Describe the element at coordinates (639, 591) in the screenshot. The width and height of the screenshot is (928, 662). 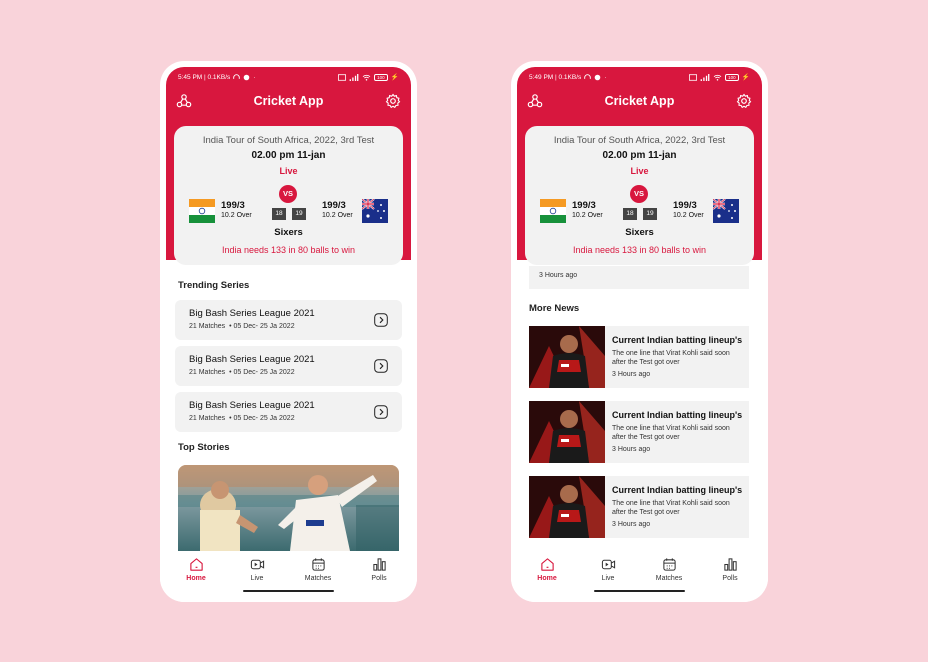
I see `home-indicator` at that location.